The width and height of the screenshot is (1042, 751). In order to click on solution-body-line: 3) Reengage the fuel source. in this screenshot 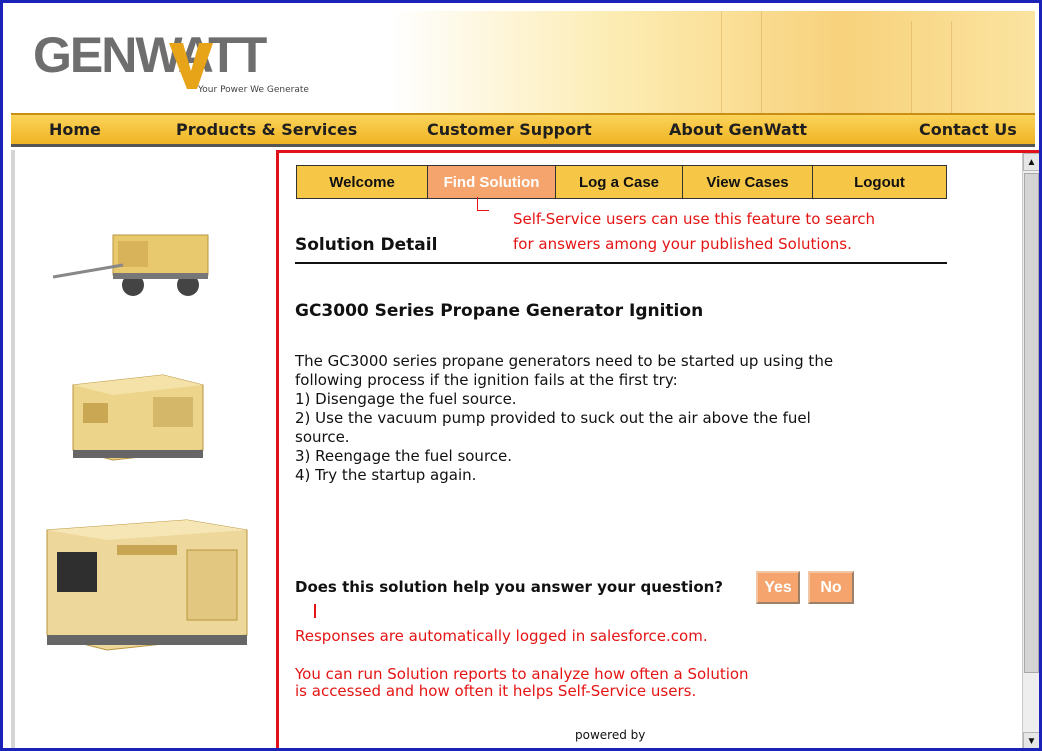, I will do `click(404, 456)`.